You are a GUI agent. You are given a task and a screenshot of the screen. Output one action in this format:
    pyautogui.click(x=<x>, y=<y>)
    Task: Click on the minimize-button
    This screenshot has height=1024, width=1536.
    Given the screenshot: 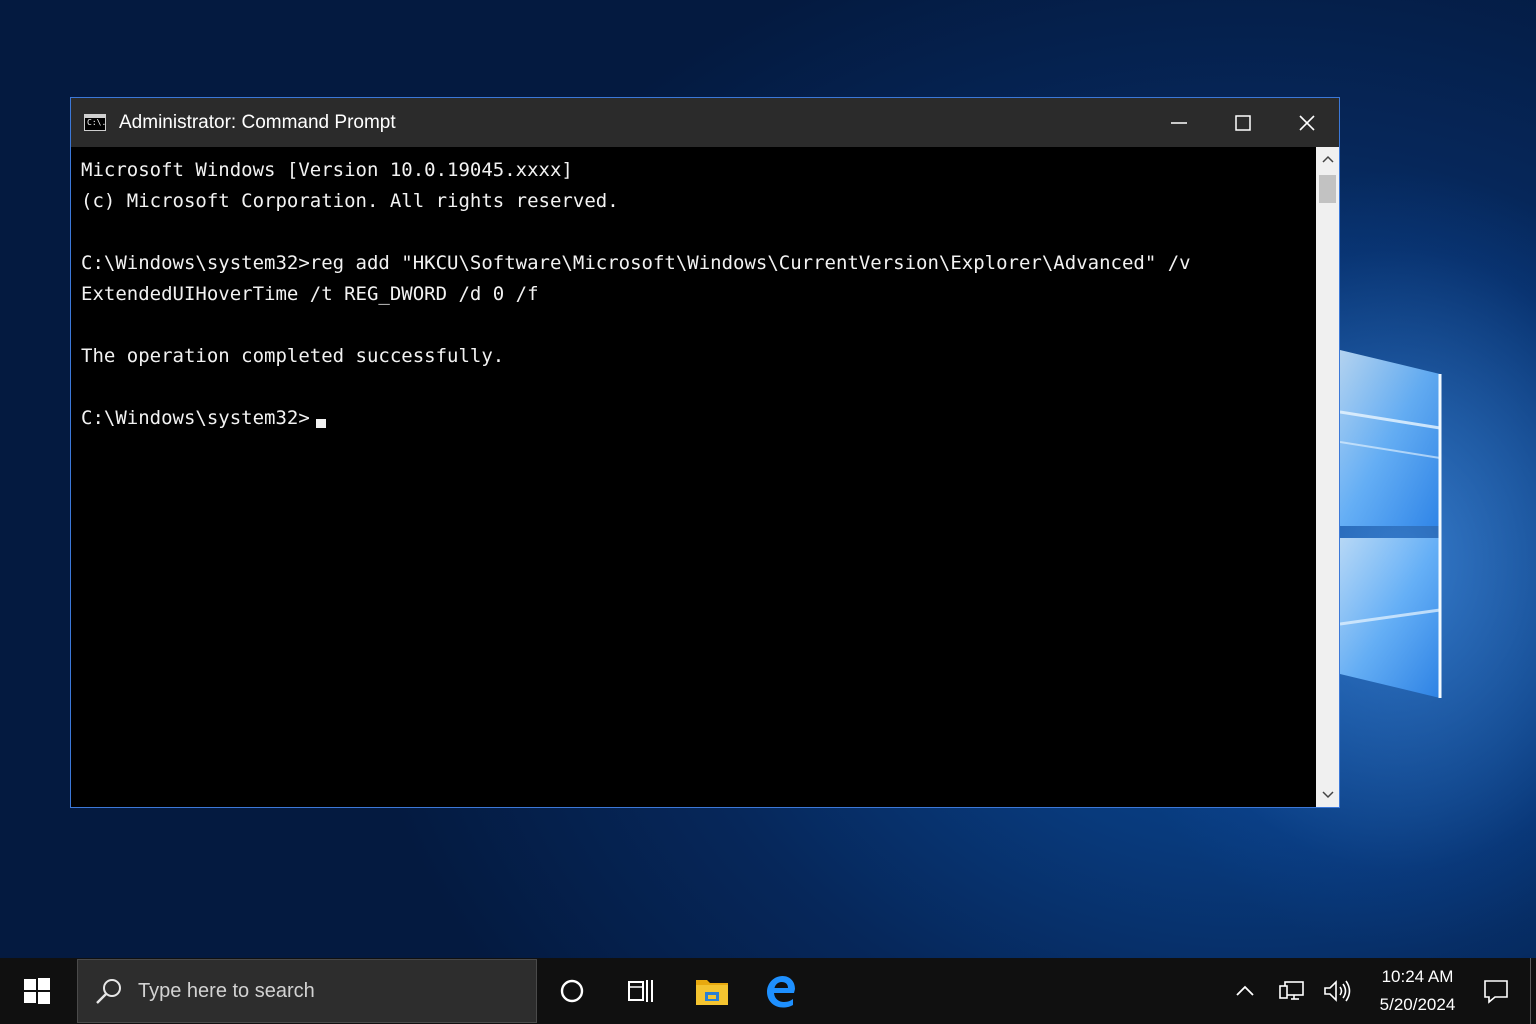 What is the action you would take?
    pyautogui.click(x=1179, y=122)
    